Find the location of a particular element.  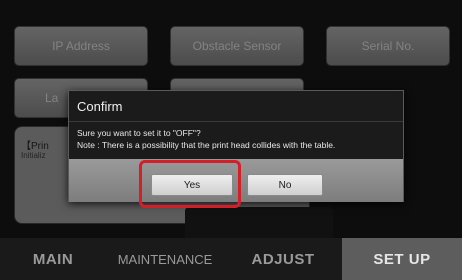

tab-maintenance: MAINTENANCE is located at coordinates (165, 259).